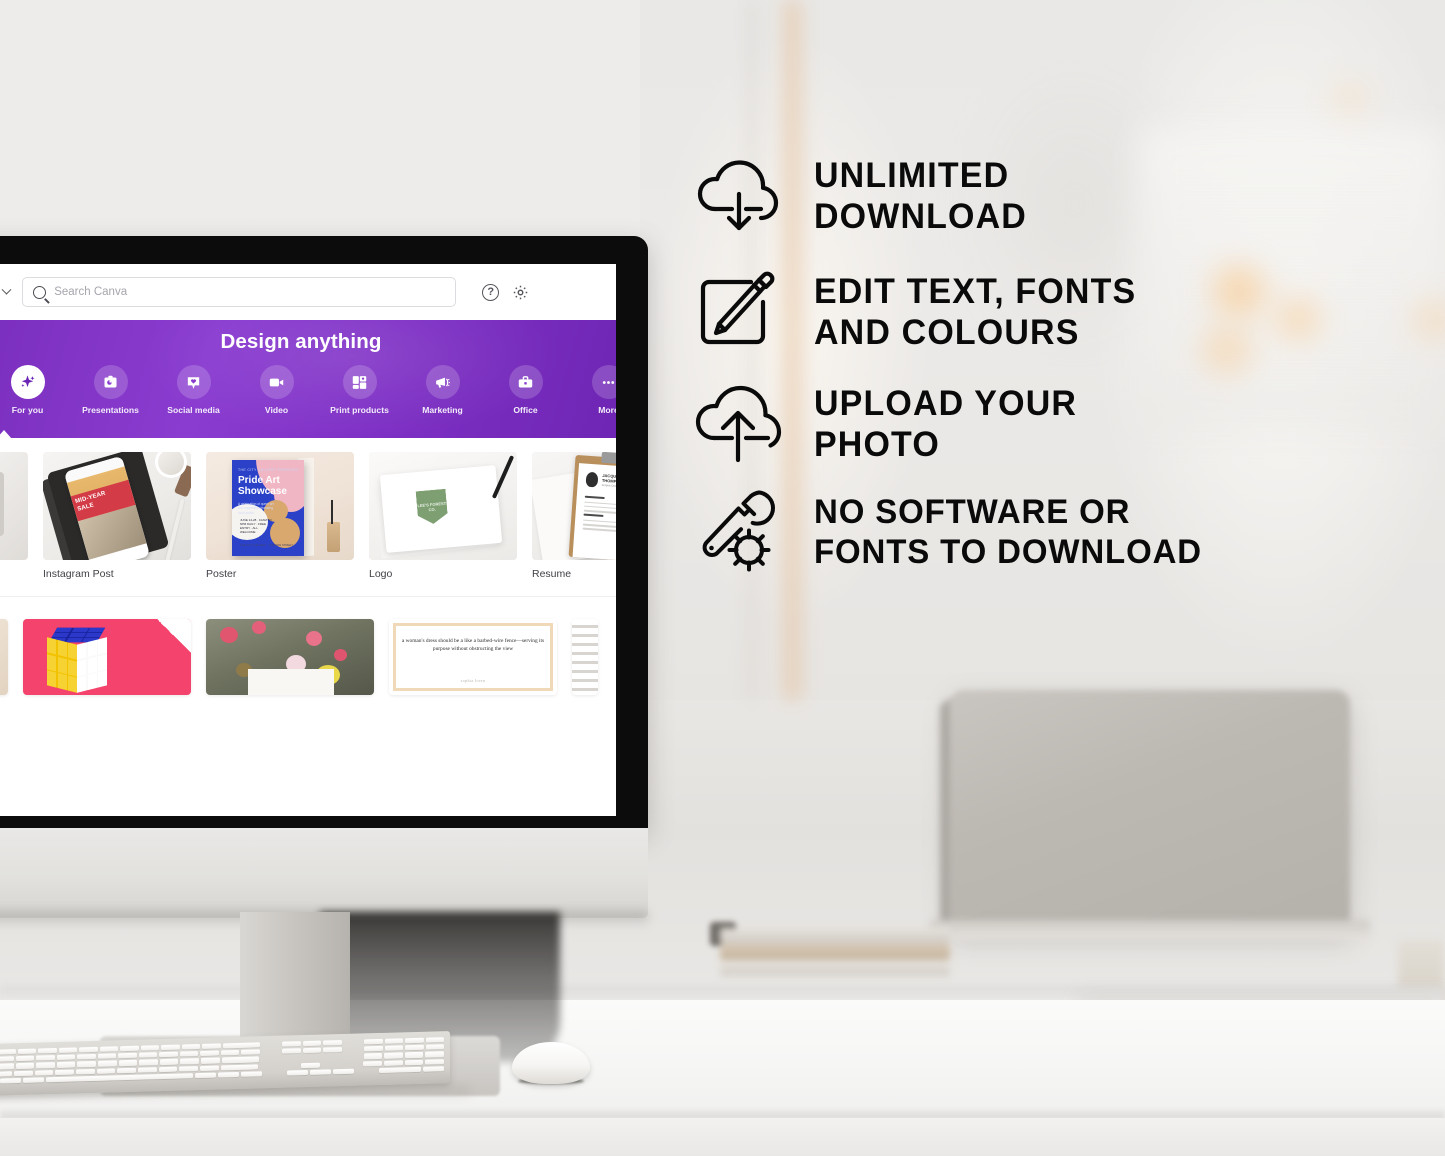 The height and width of the screenshot is (1156, 1445). I want to click on help-circle-icon: ?, so click(491, 292).